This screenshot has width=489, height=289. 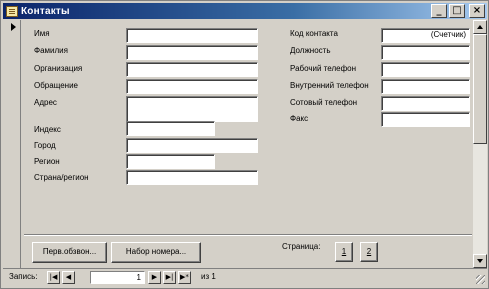 I want to click on page-2-button: 2, so click(x=369, y=252).